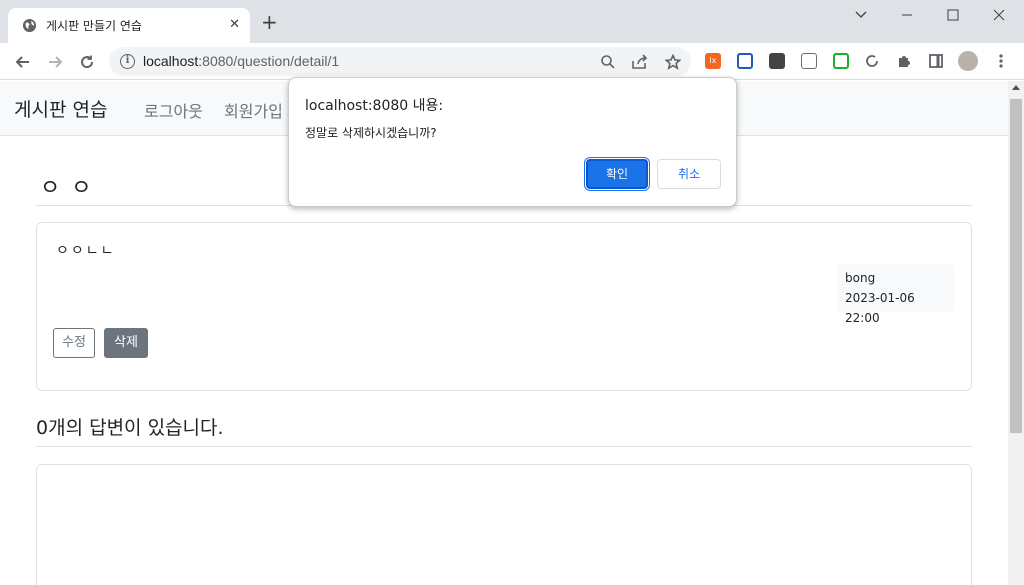  Describe the element at coordinates (608, 62) in the screenshot. I see `search-icon` at that location.